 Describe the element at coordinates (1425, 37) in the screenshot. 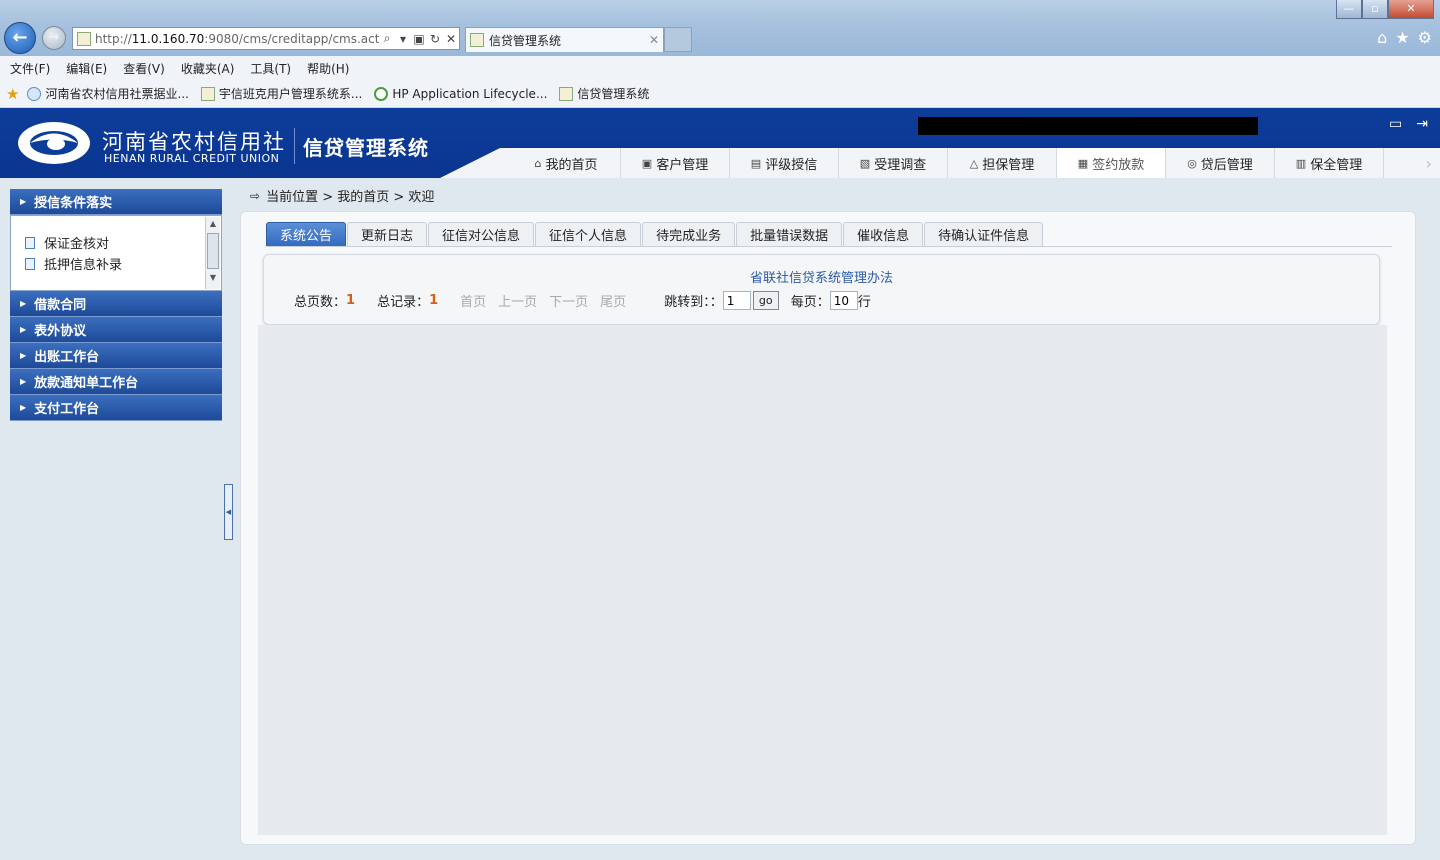

I see `gear-icon: ⚙` at that location.